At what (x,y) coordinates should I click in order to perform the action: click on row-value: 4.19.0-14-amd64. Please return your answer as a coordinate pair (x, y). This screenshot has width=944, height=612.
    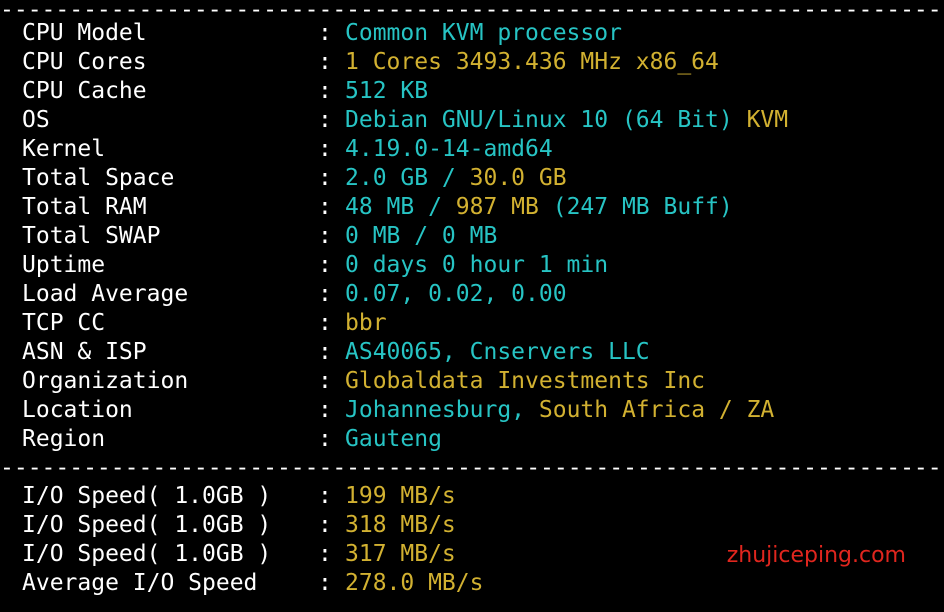
    Looking at the image, I should click on (449, 149).